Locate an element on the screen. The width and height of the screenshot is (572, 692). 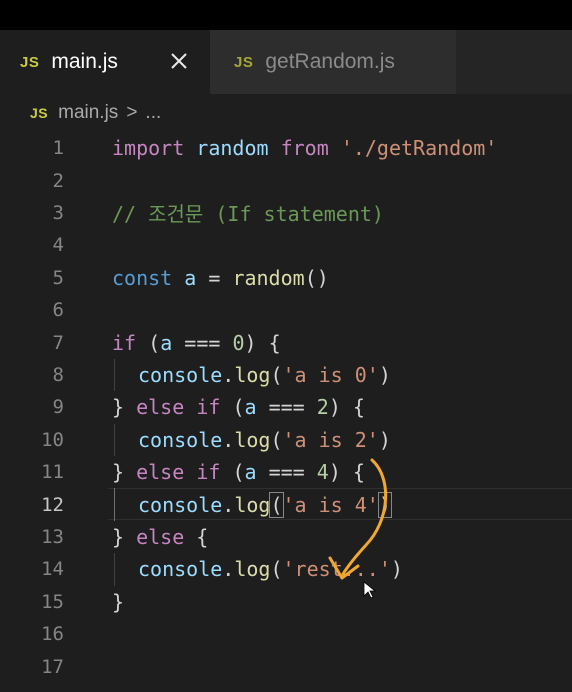
code-line: 13 } else { is located at coordinates (286, 537).